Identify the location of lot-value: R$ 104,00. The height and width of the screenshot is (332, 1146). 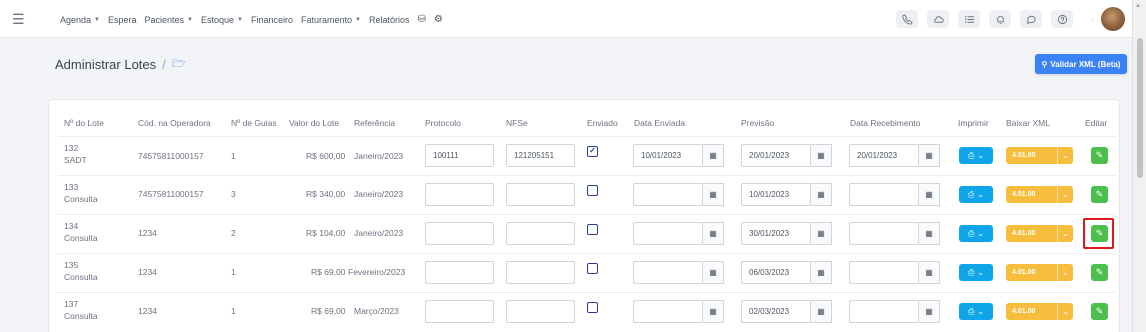
(326, 233).